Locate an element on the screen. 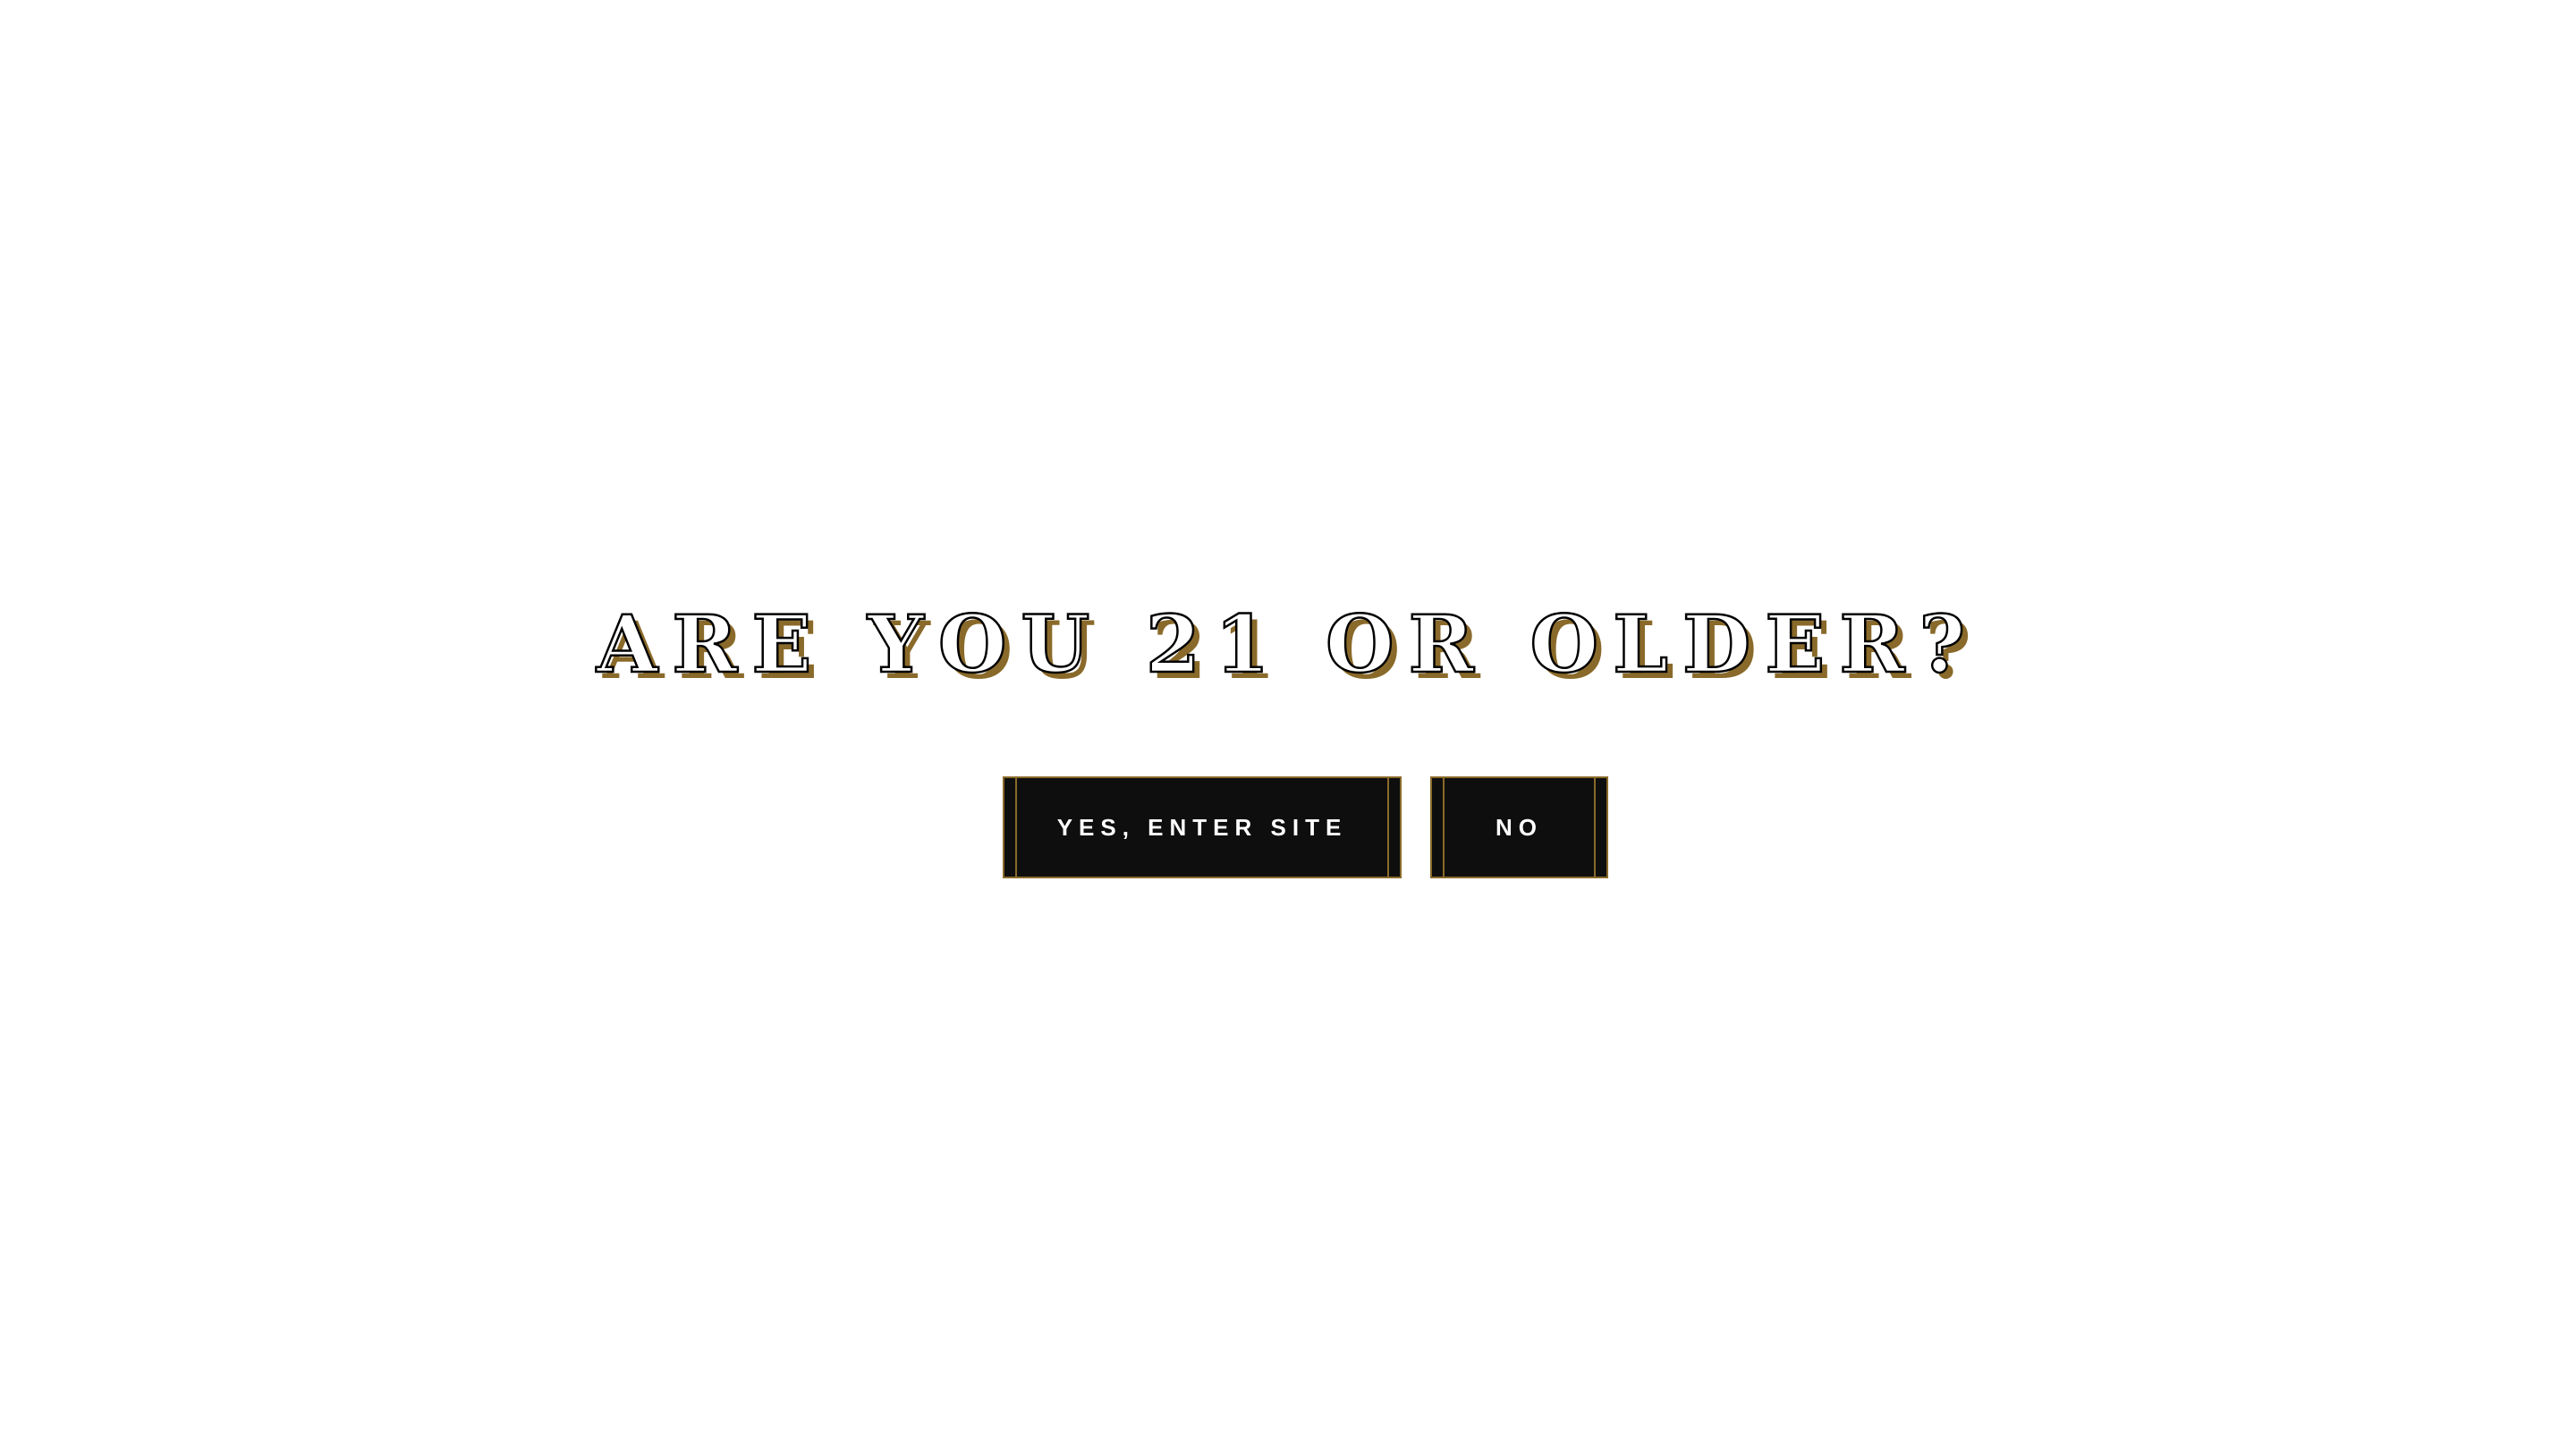  yes-button-label: YES, ENTER SITE is located at coordinates (1202, 827).